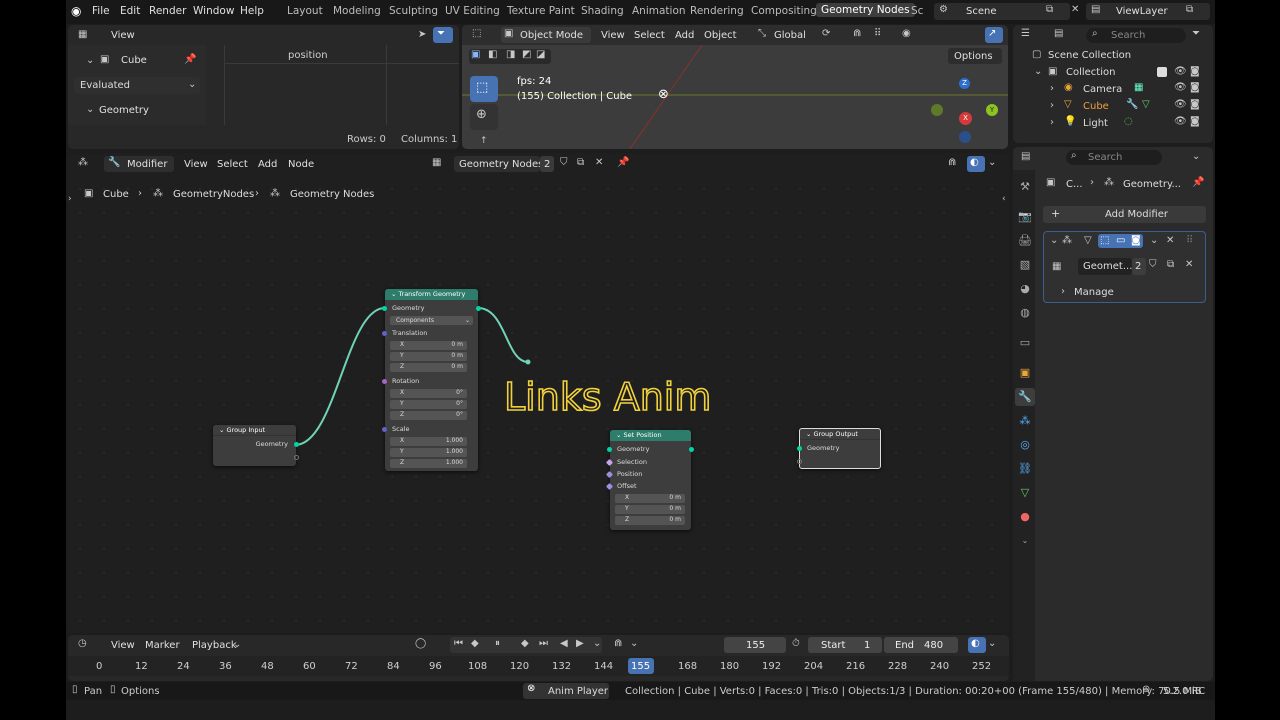 The width and height of the screenshot is (1280, 720). Describe the element at coordinates (975, 643) in the screenshot. I see `overlay-icon: ◐` at that location.